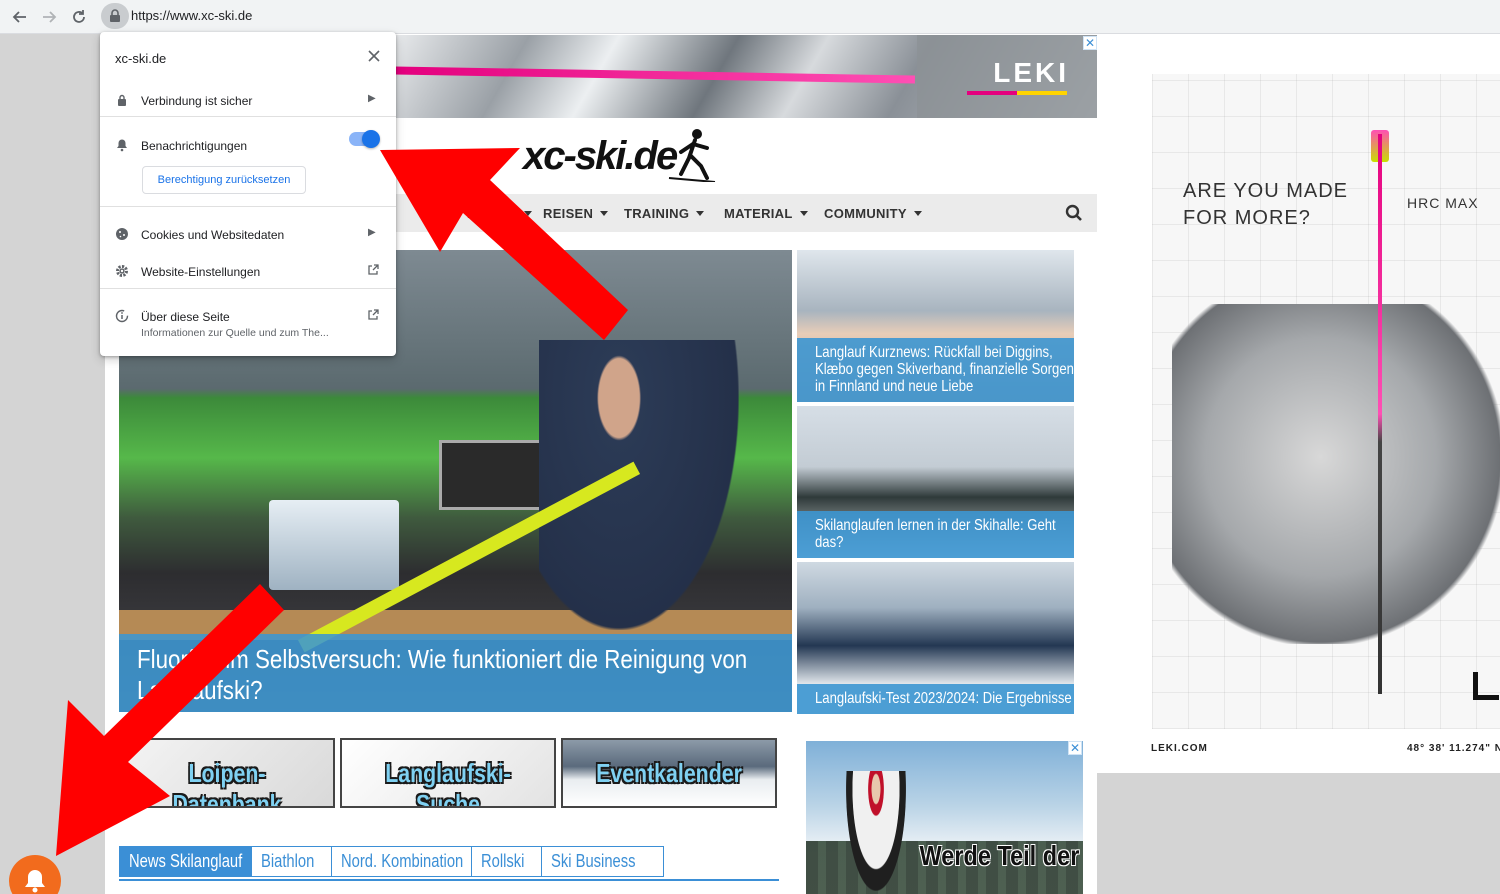 Image resolution: width=1500 pixels, height=894 pixels. Describe the element at coordinates (600, 156) in the screenshot. I see `site-logo: xc-ski.de` at that location.